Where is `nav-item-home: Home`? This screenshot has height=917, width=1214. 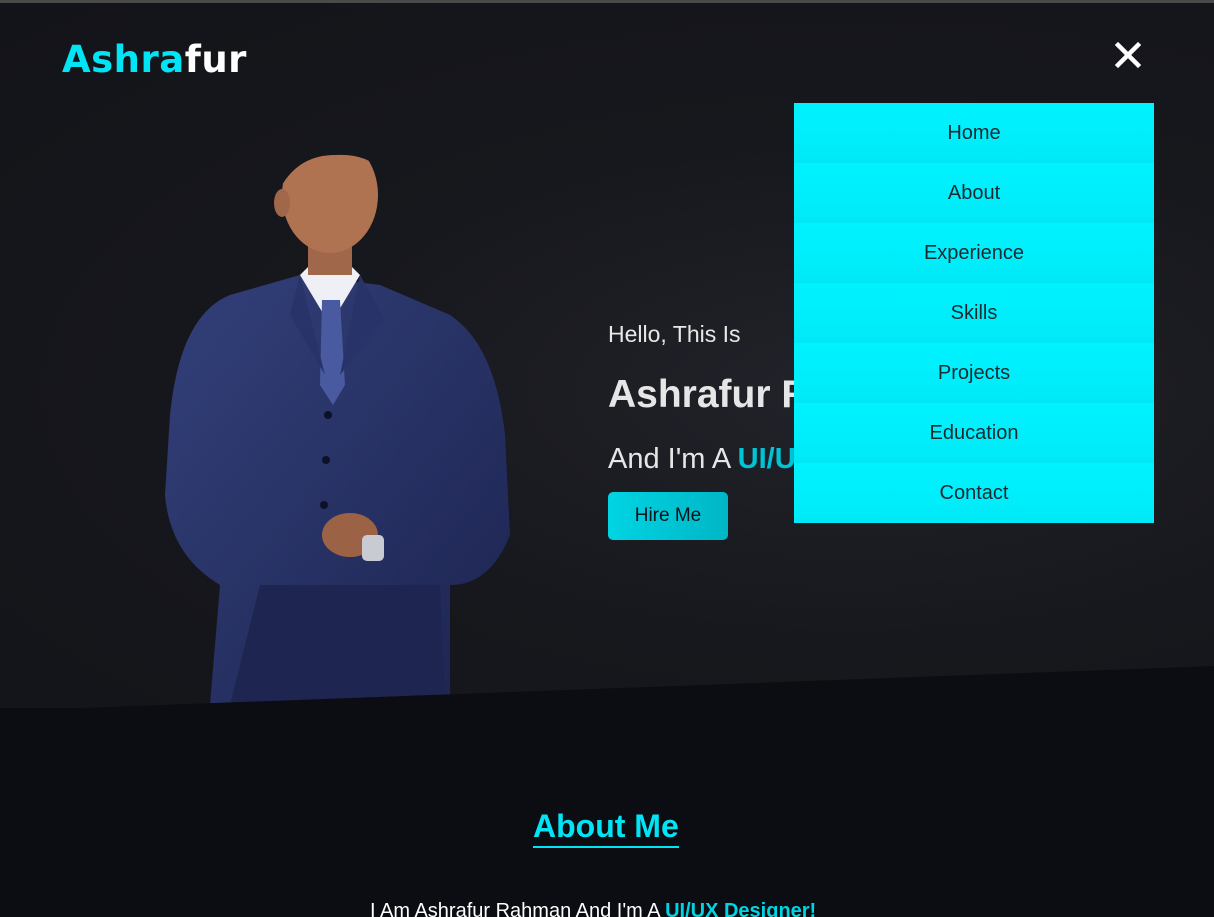 nav-item-home: Home is located at coordinates (974, 133).